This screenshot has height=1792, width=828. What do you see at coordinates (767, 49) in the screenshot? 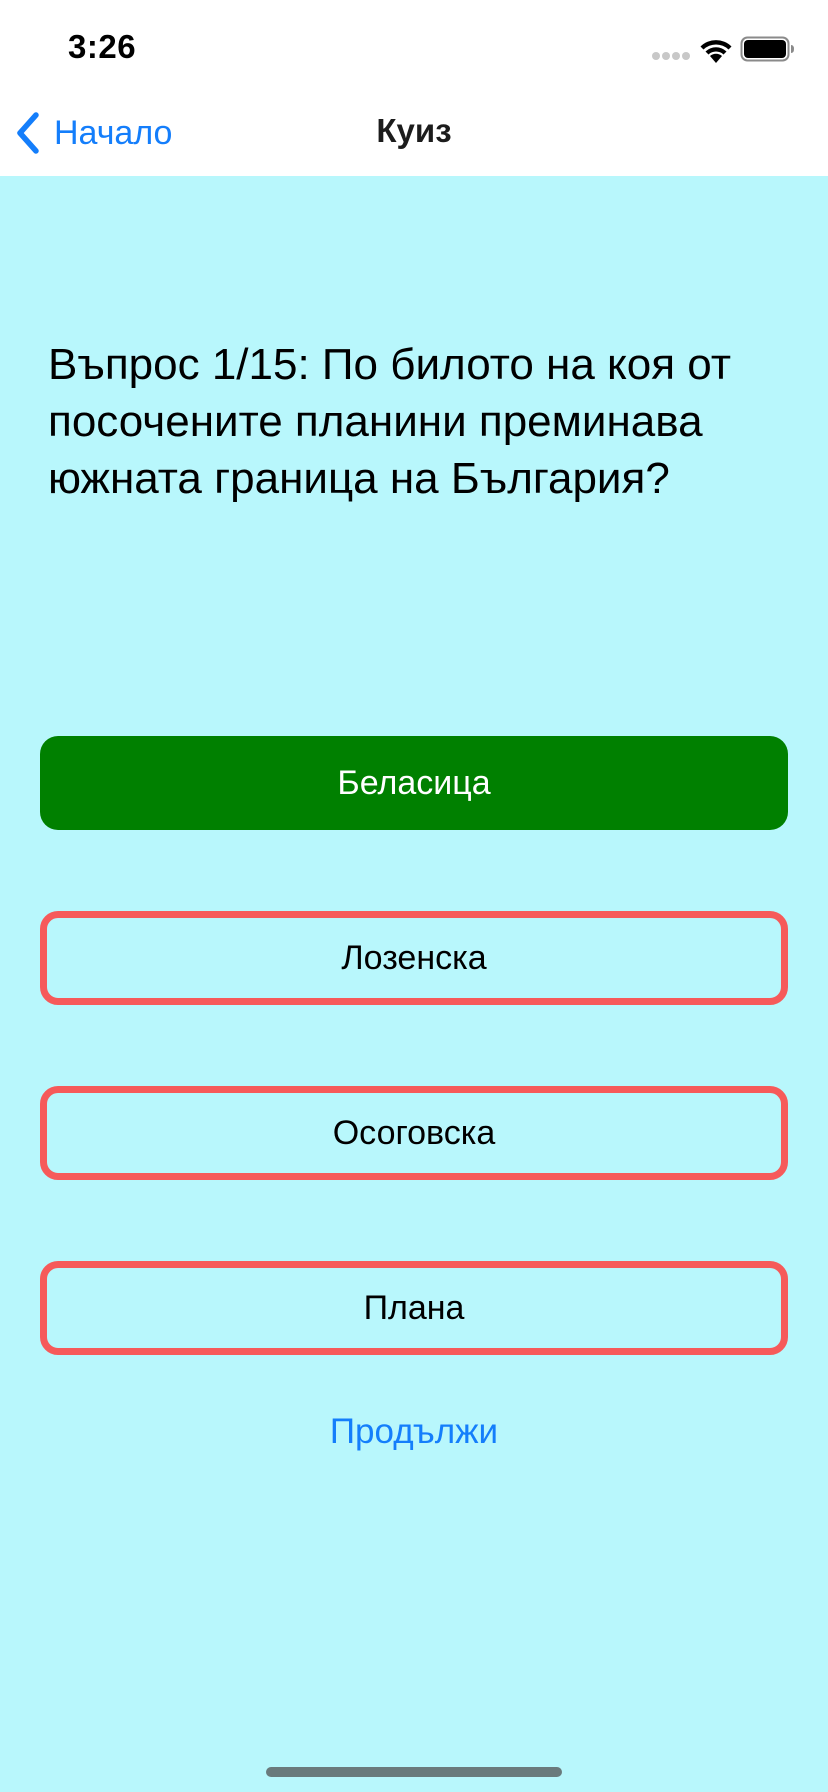
I see `battery-icon` at bounding box center [767, 49].